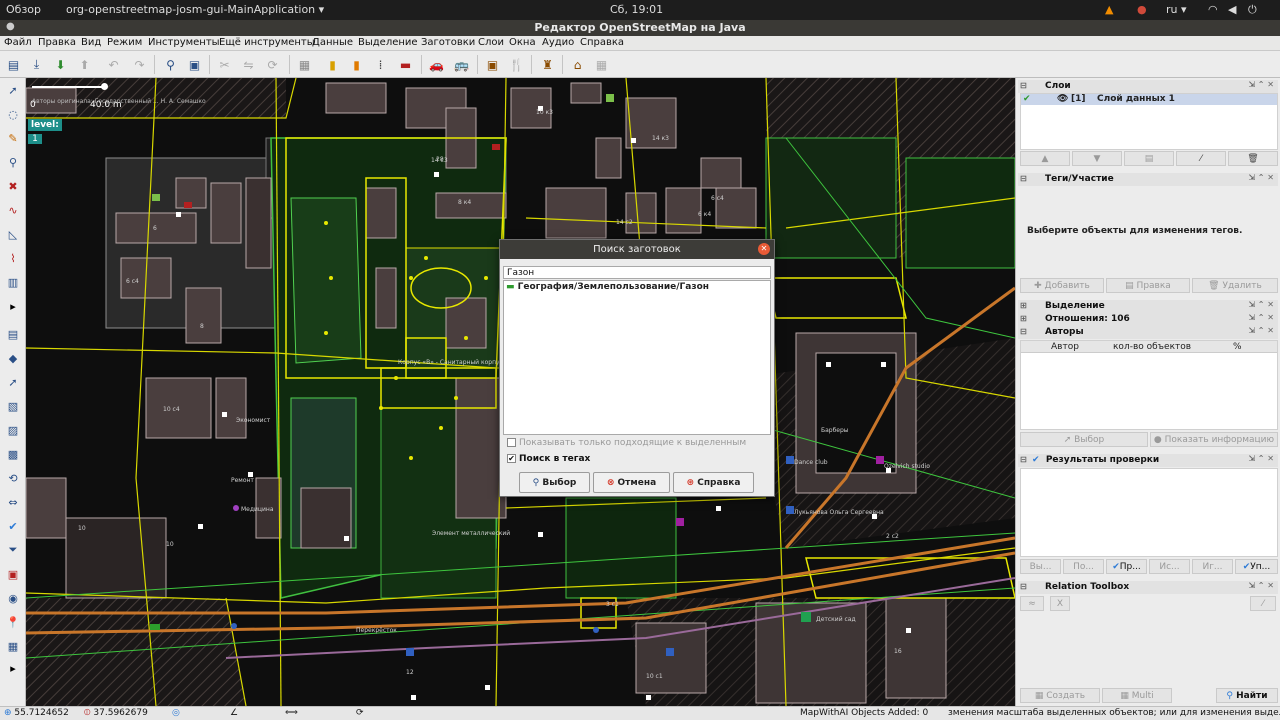 The width and height of the screenshot is (1280, 720). I want to click on more-dialogs-icon: ▸, so click(13, 668).